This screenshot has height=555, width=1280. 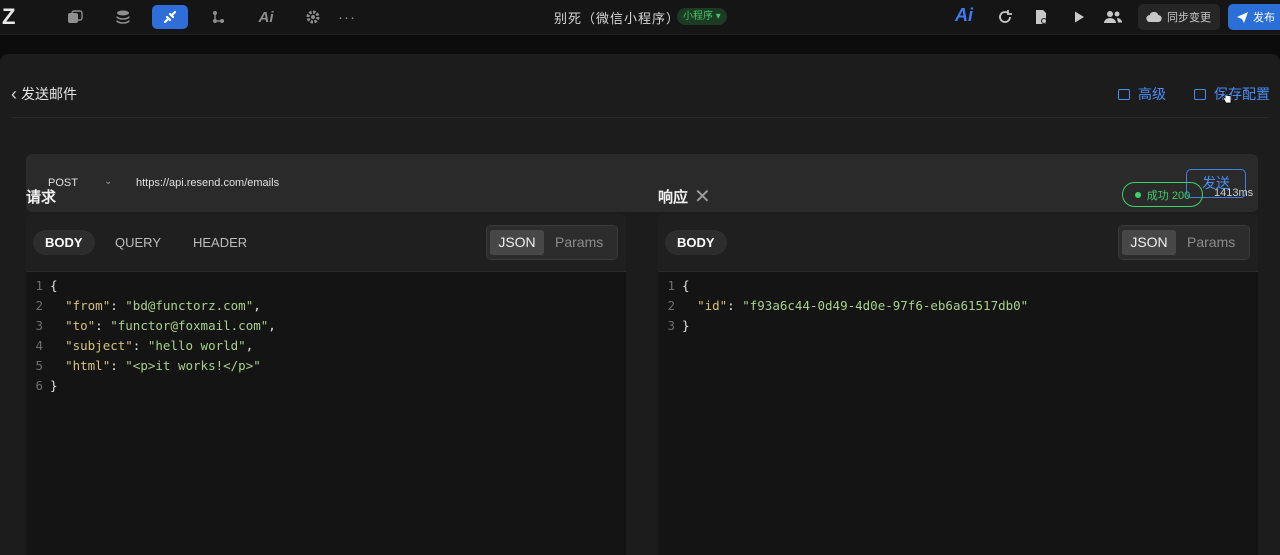 What do you see at coordinates (640, 117) in the screenshot?
I see `header-divider` at bounding box center [640, 117].